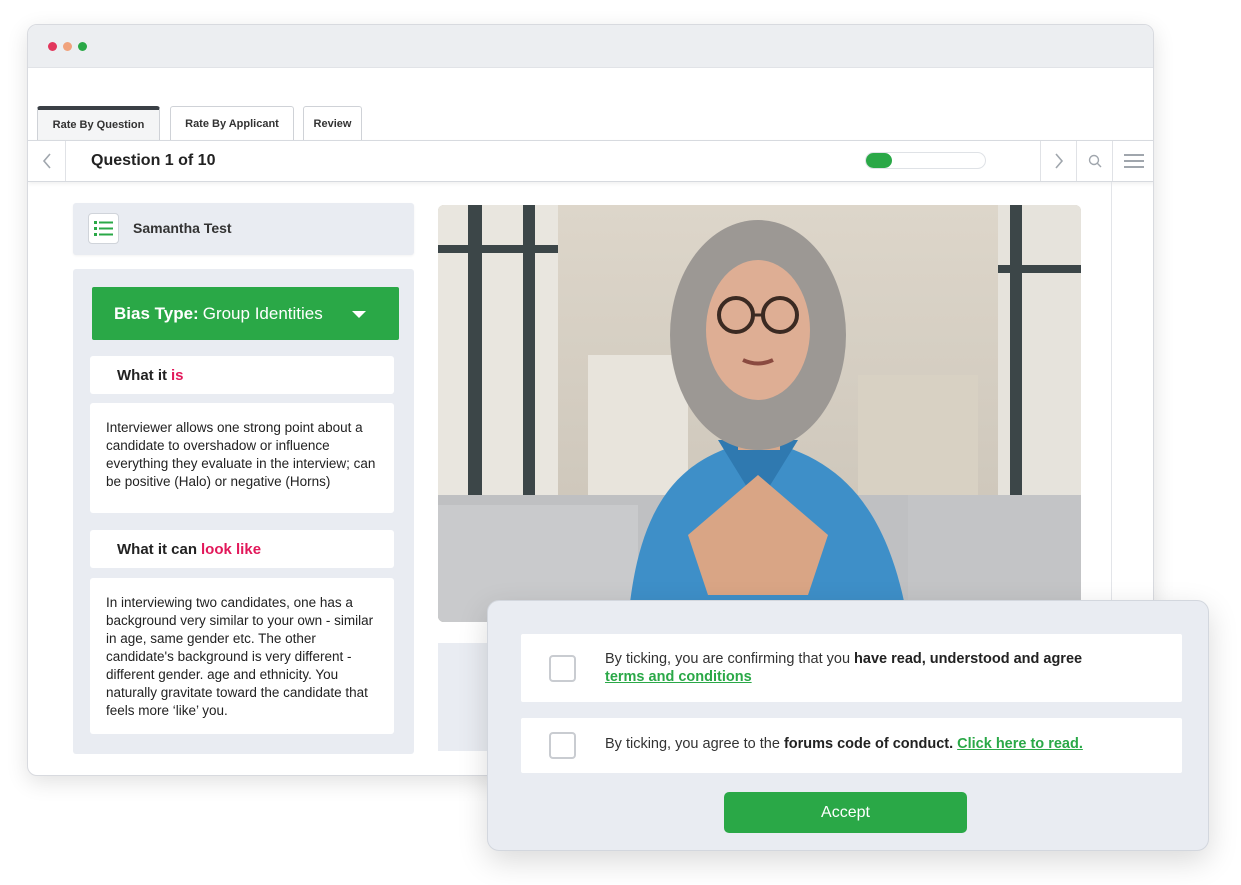  What do you see at coordinates (232, 123) in the screenshot?
I see `tab-rate-by-applicant: Rate By Applicant` at bounding box center [232, 123].